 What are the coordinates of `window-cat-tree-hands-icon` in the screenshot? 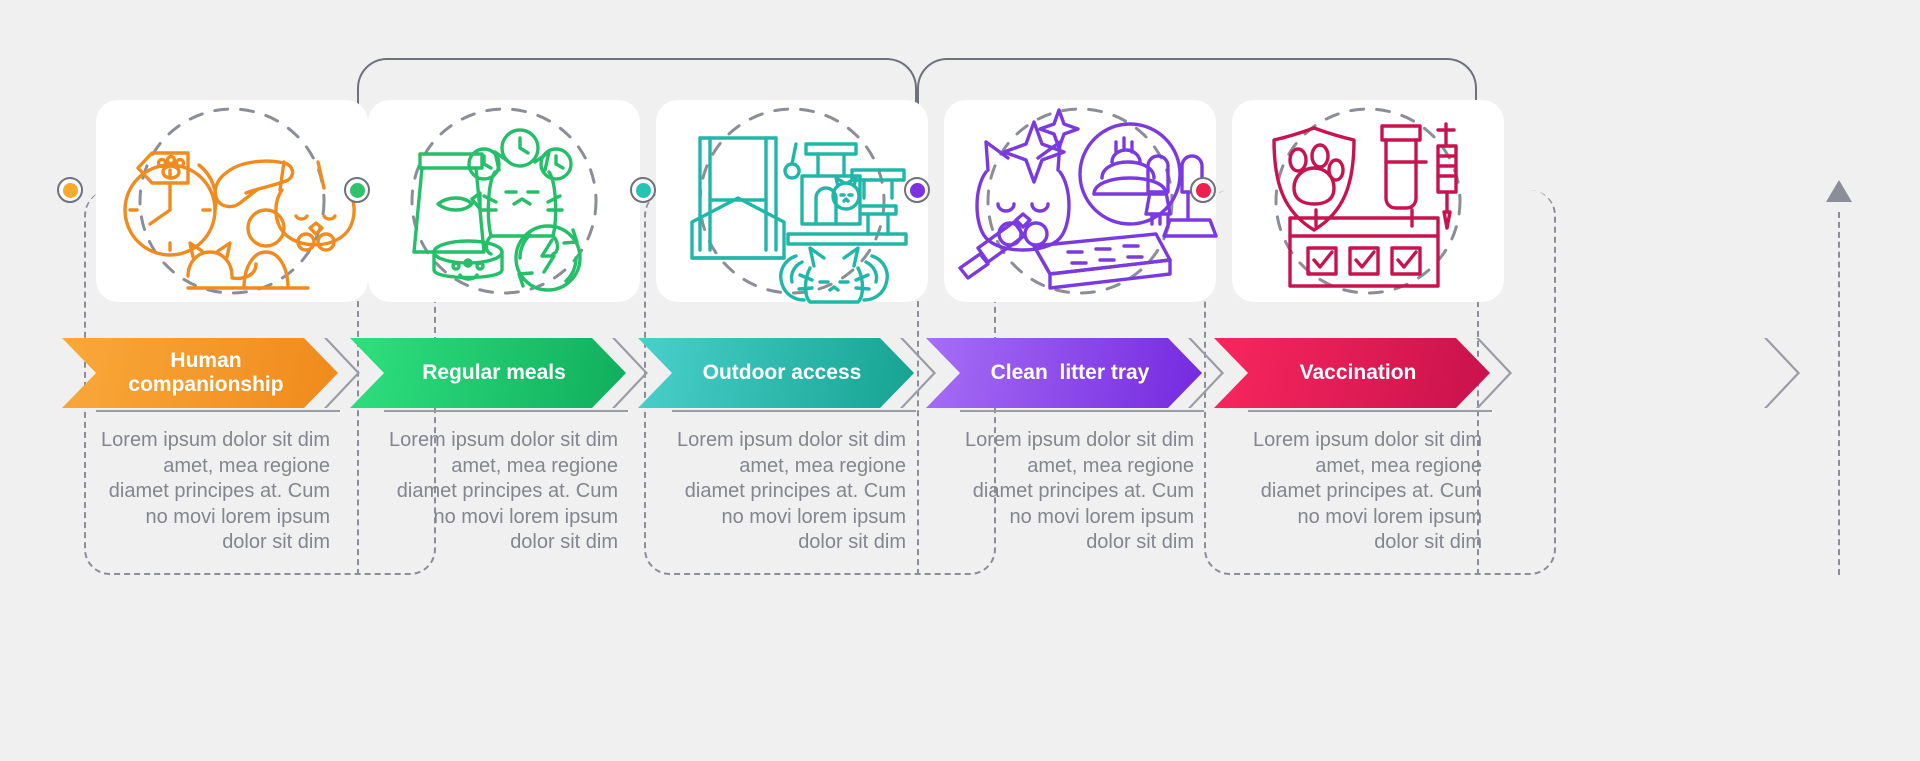 It's located at (799, 205).